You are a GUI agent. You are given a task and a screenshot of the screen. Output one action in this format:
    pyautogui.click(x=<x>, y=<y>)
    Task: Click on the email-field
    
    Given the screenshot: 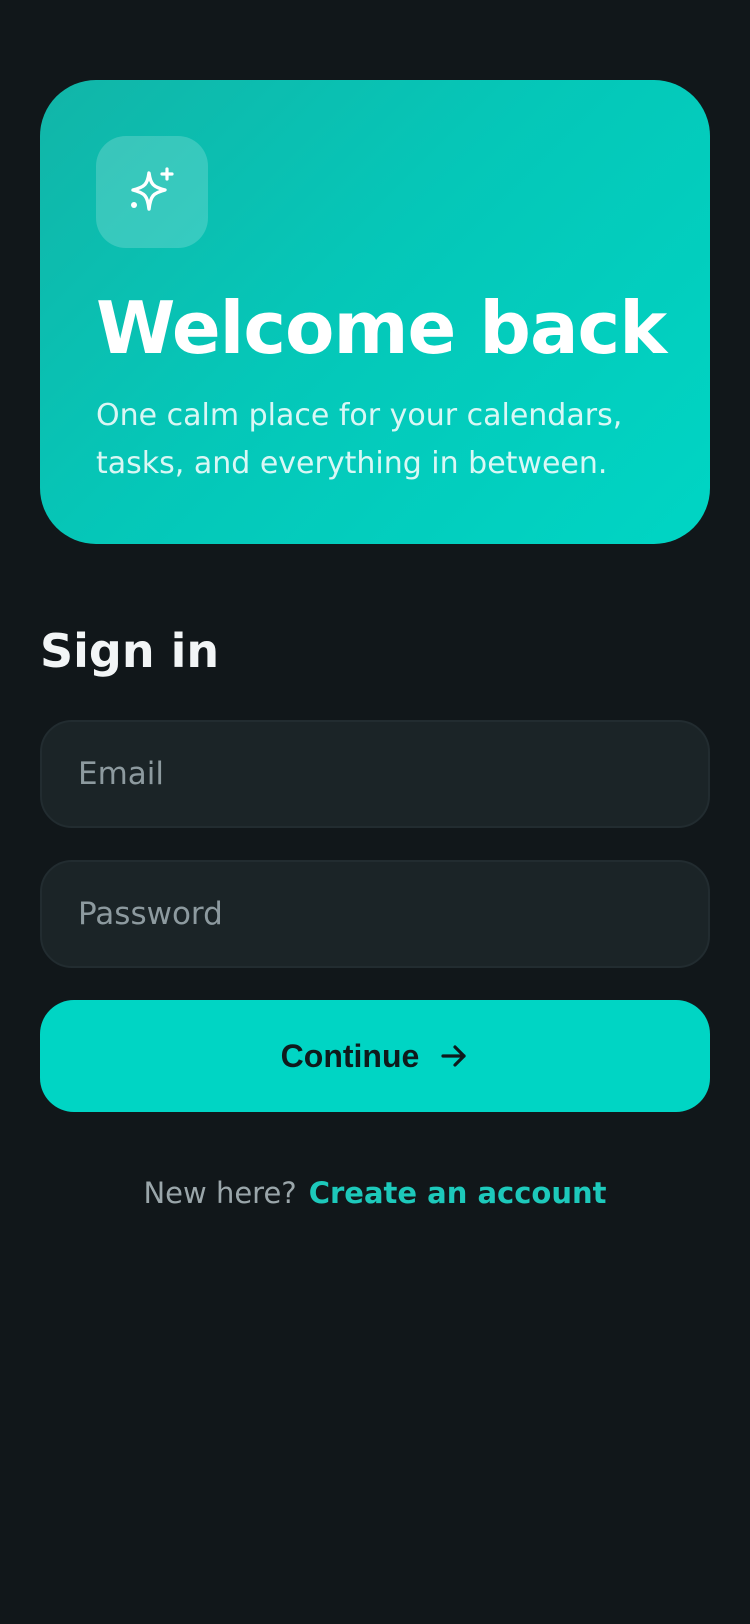 What is the action you would take?
    pyautogui.click(x=375, y=774)
    